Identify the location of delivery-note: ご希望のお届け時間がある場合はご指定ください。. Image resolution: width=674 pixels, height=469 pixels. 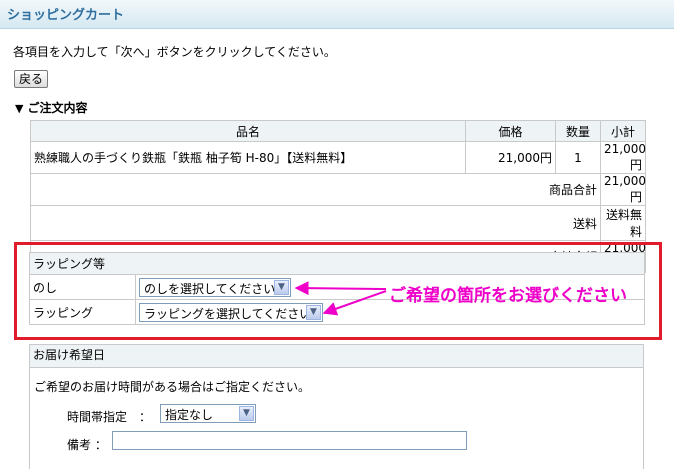
(172, 387).